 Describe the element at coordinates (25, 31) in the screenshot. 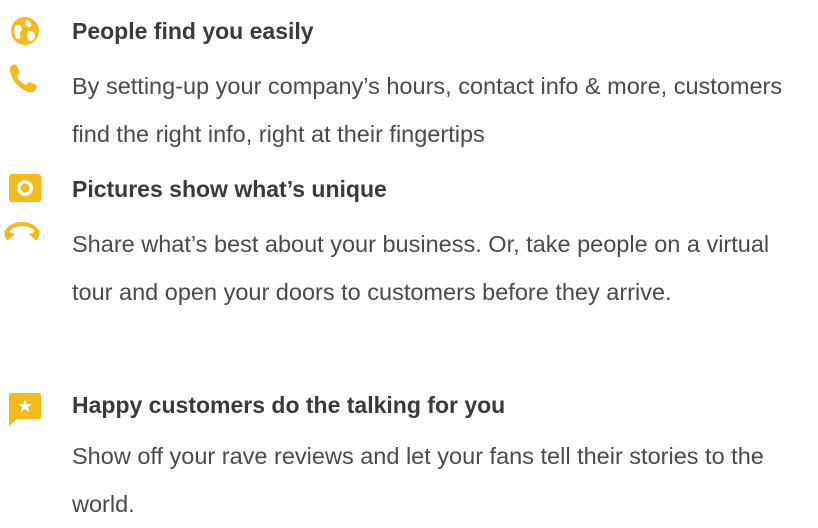

I see `globe-icon` at that location.